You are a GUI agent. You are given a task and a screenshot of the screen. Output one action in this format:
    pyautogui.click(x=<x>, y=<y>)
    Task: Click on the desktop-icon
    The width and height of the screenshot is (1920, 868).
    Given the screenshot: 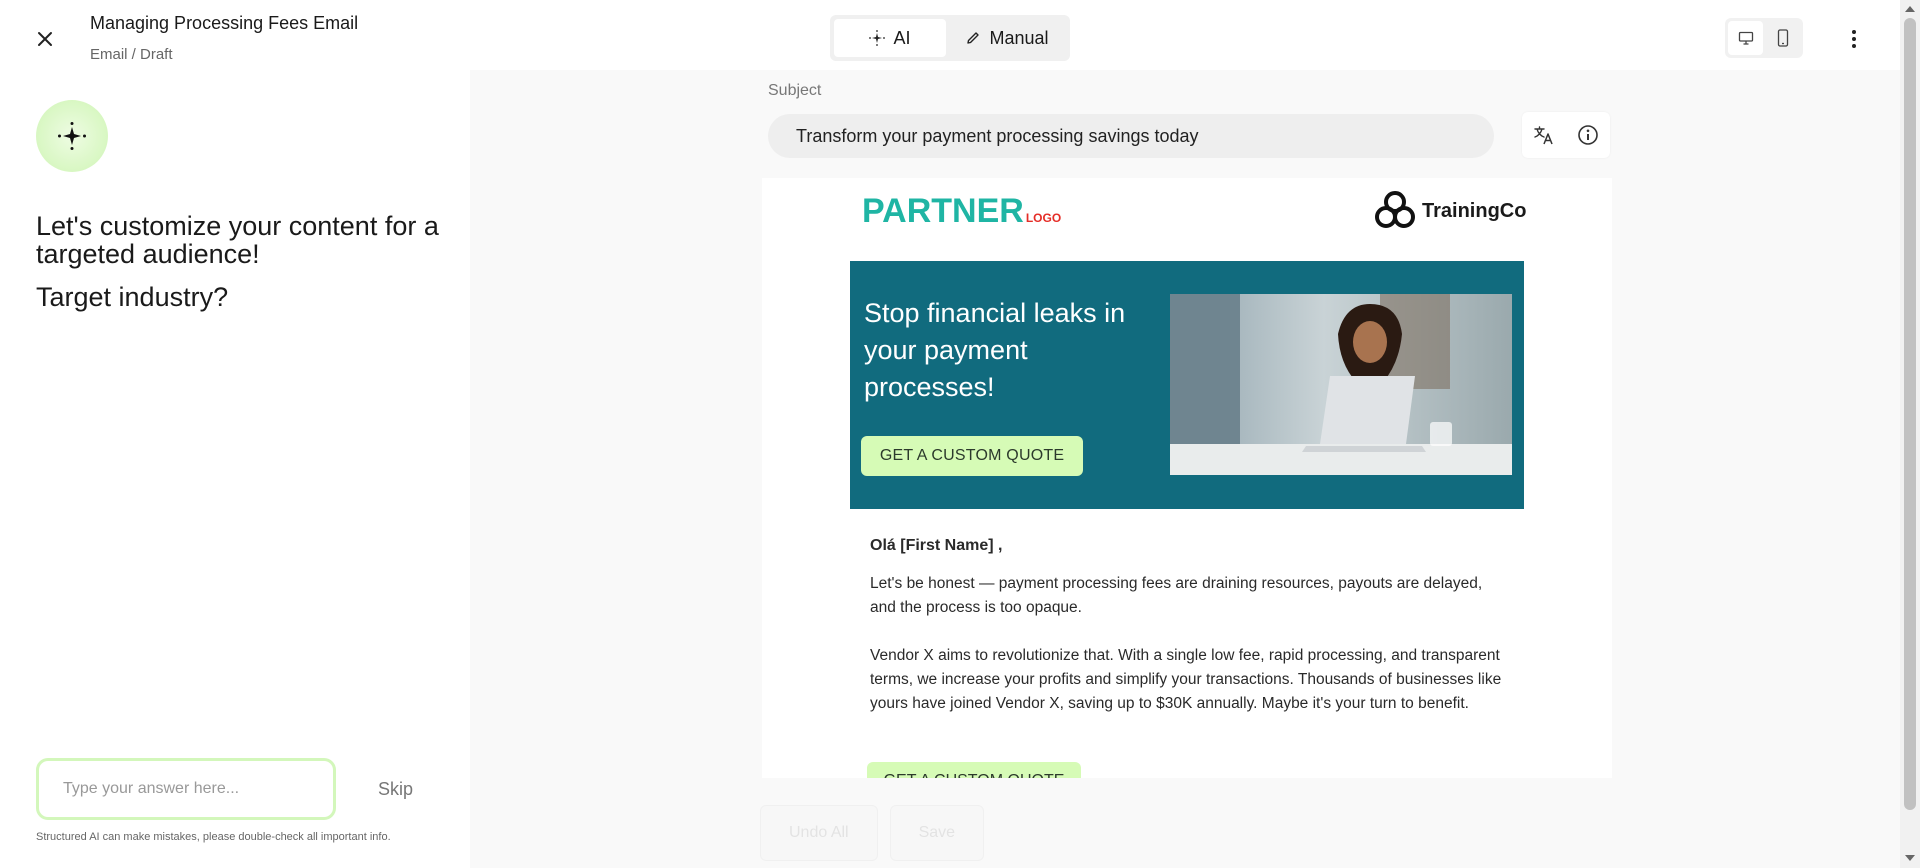 What is the action you would take?
    pyautogui.click(x=1745, y=38)
    